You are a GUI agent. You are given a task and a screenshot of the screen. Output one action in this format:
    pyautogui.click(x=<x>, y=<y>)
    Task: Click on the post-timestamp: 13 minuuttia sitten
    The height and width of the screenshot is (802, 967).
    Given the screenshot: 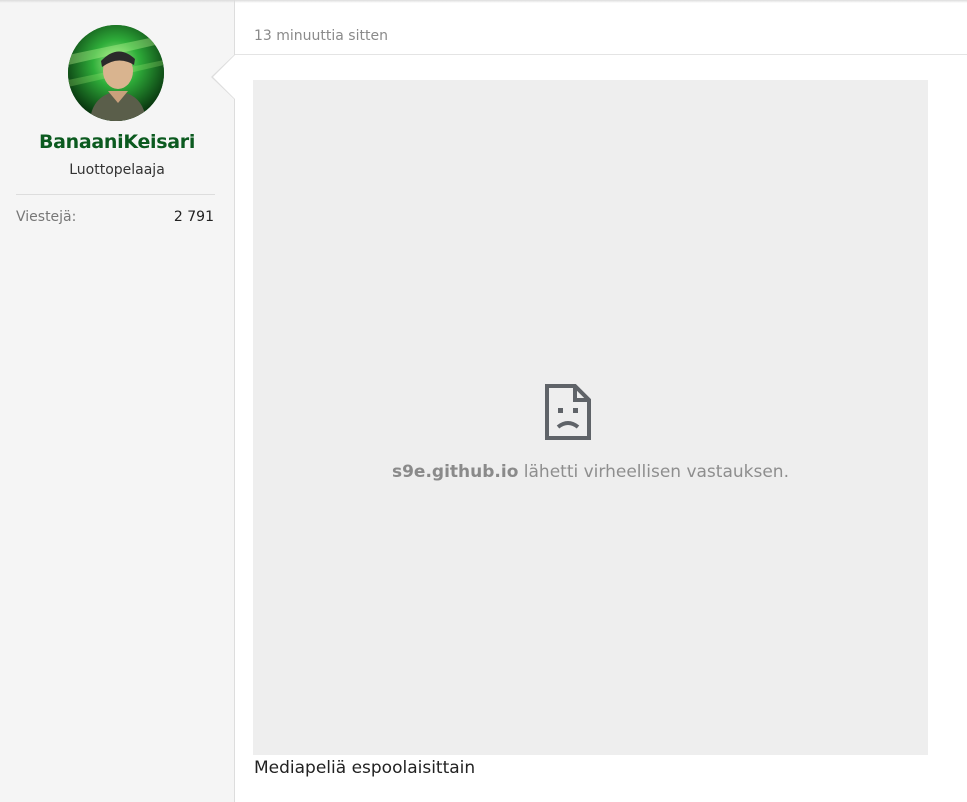 What is the action you would take?
    pyautogui.click(x=321, y=36)
    